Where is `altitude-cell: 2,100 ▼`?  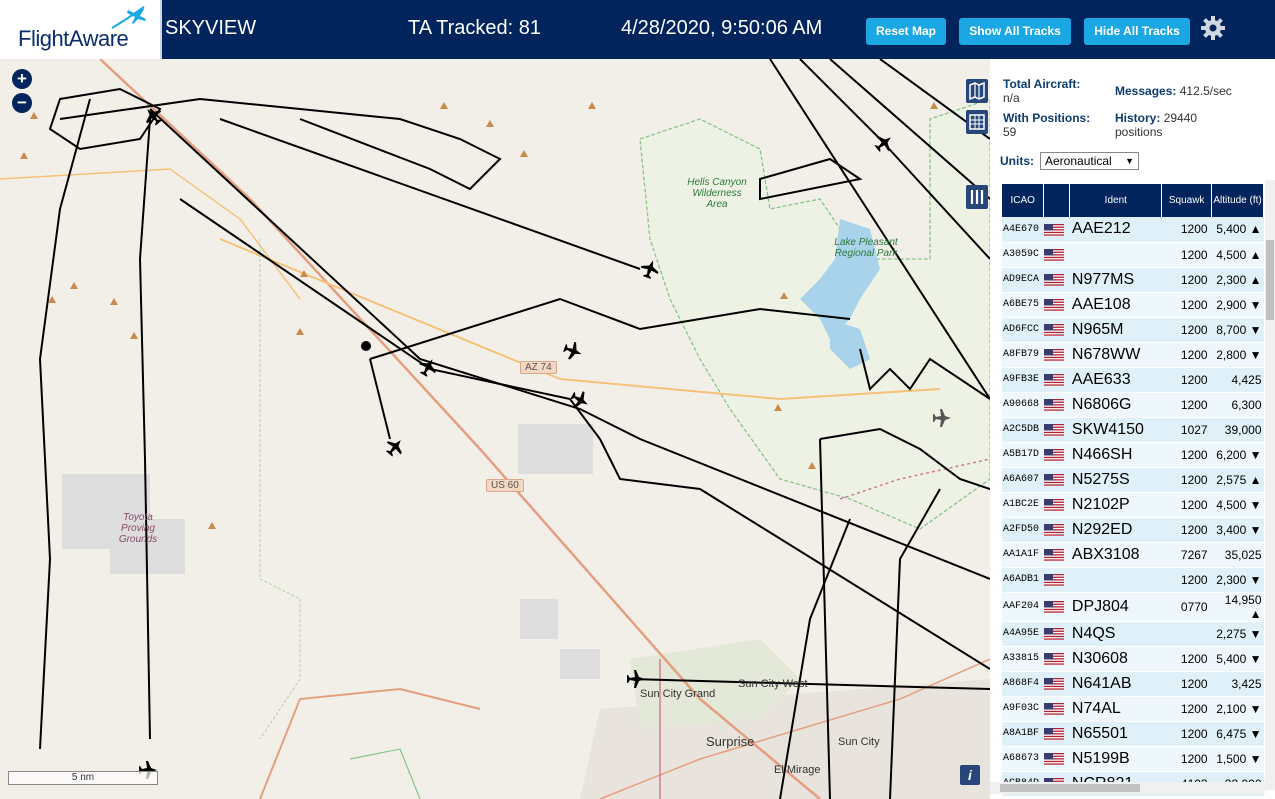
altitude-cell: 2,100 ▼ is located at coordinates (1237, 709).